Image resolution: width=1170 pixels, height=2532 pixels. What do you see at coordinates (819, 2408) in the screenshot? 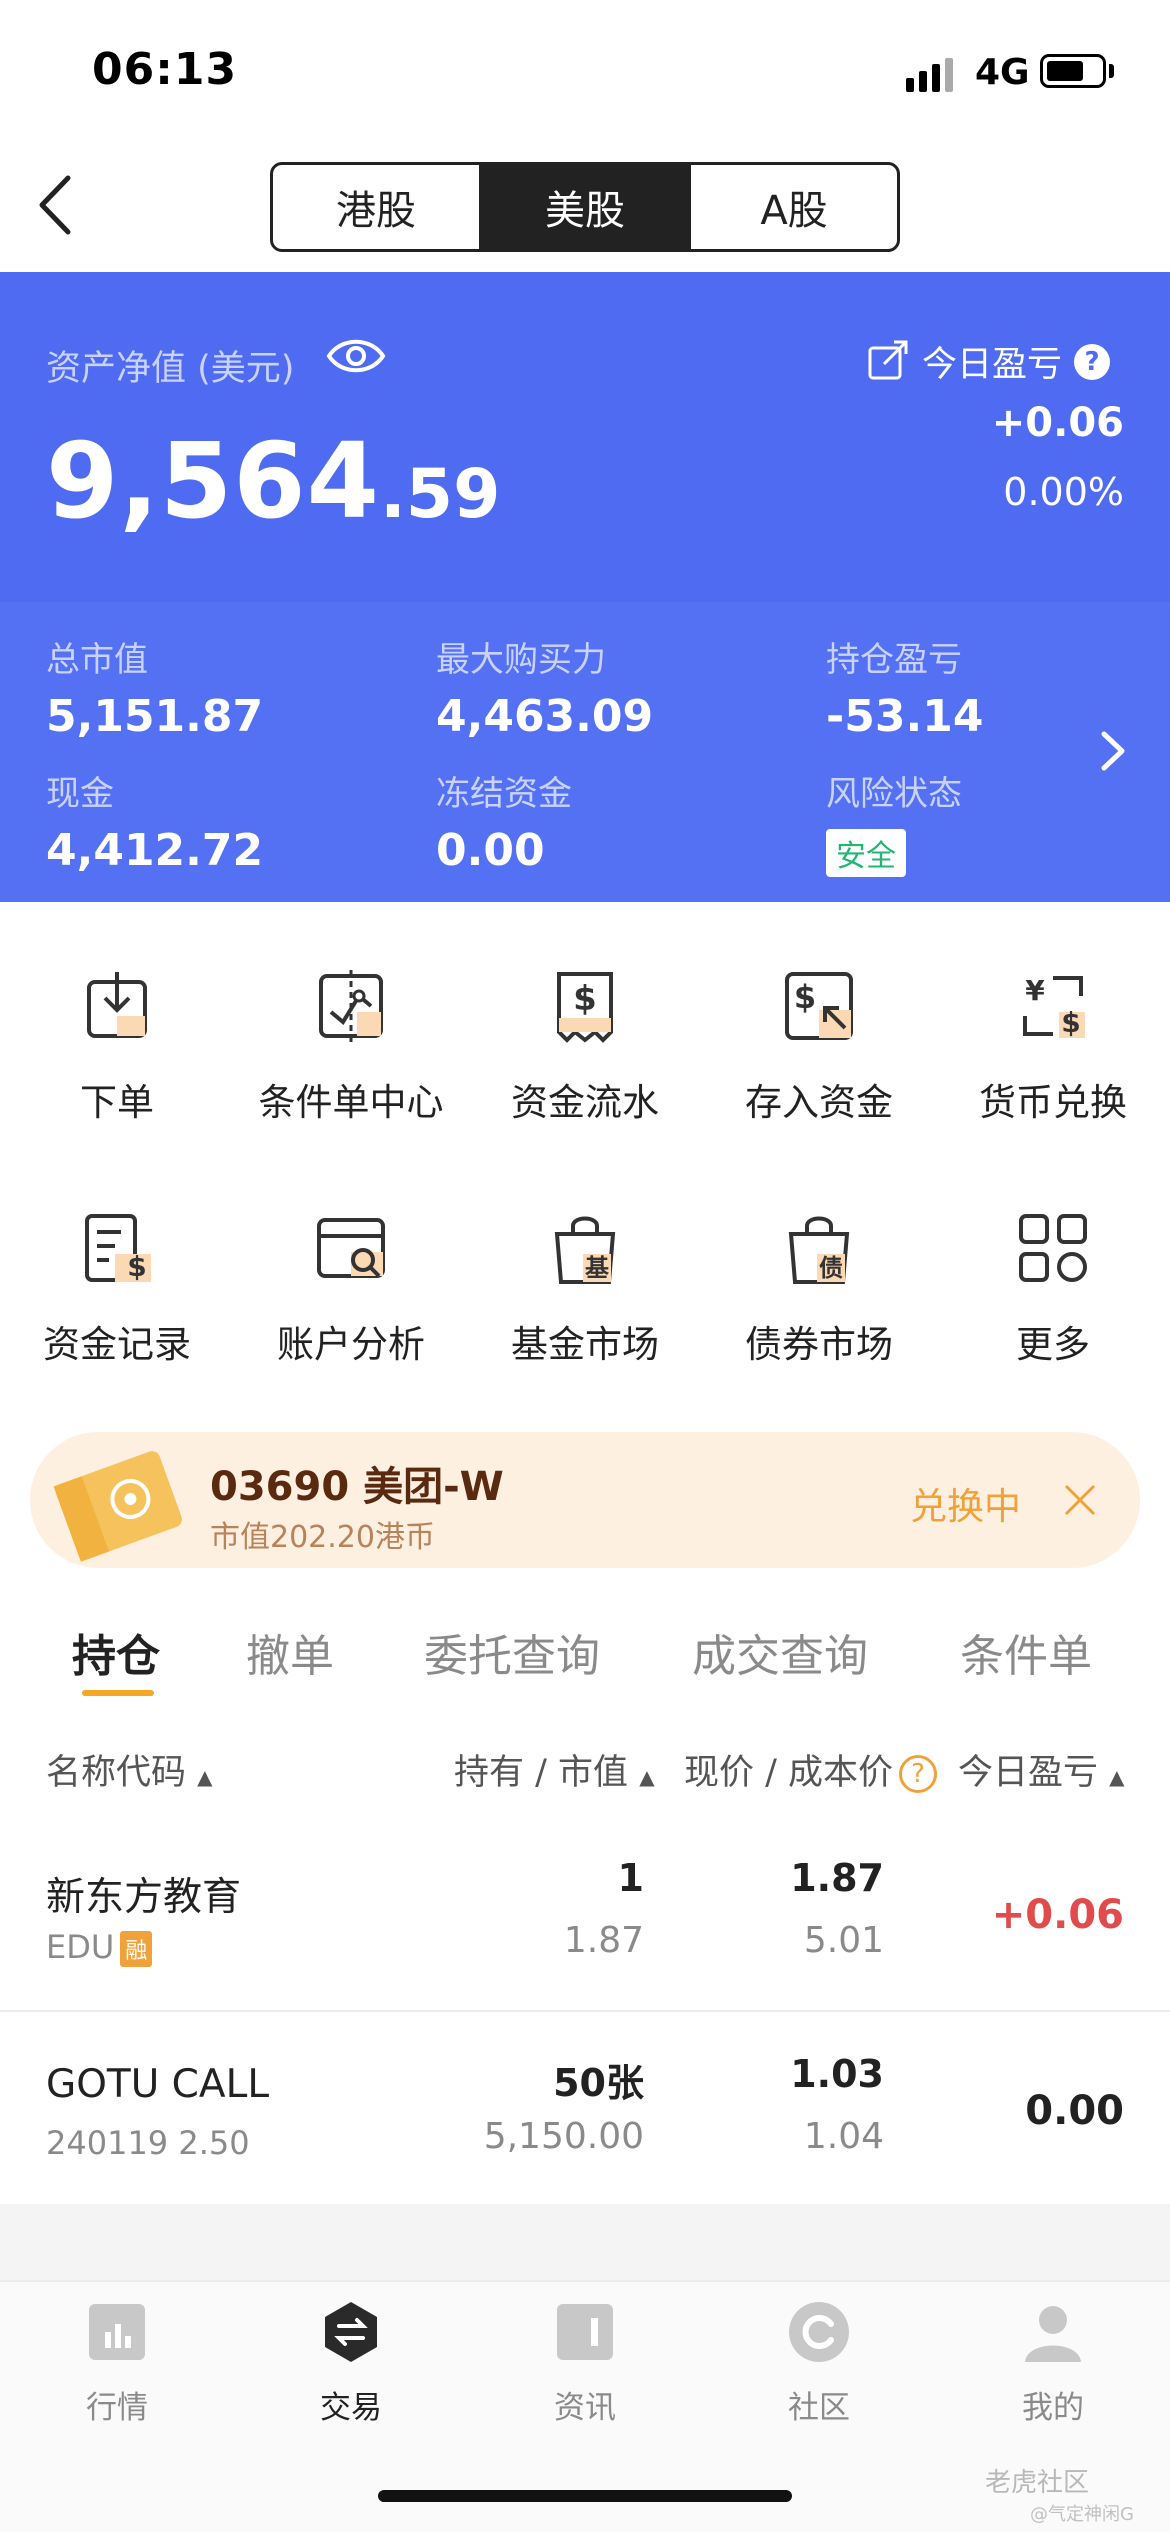
I see `nav-label: 社区` at bounding box center [819, 2408].